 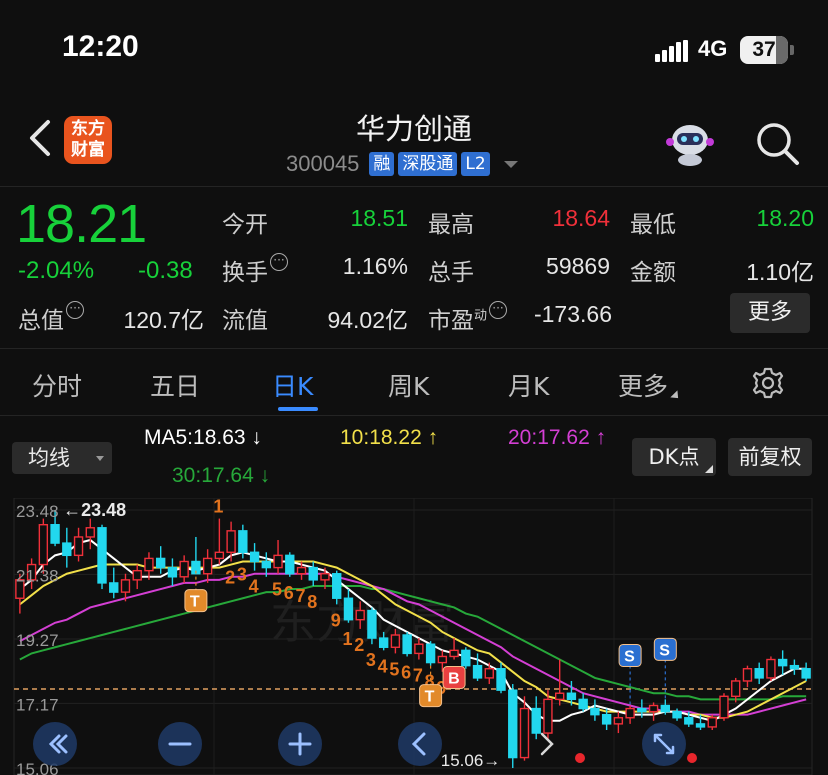 I want to click on zoom-out-button, so click(x=180, y=744).